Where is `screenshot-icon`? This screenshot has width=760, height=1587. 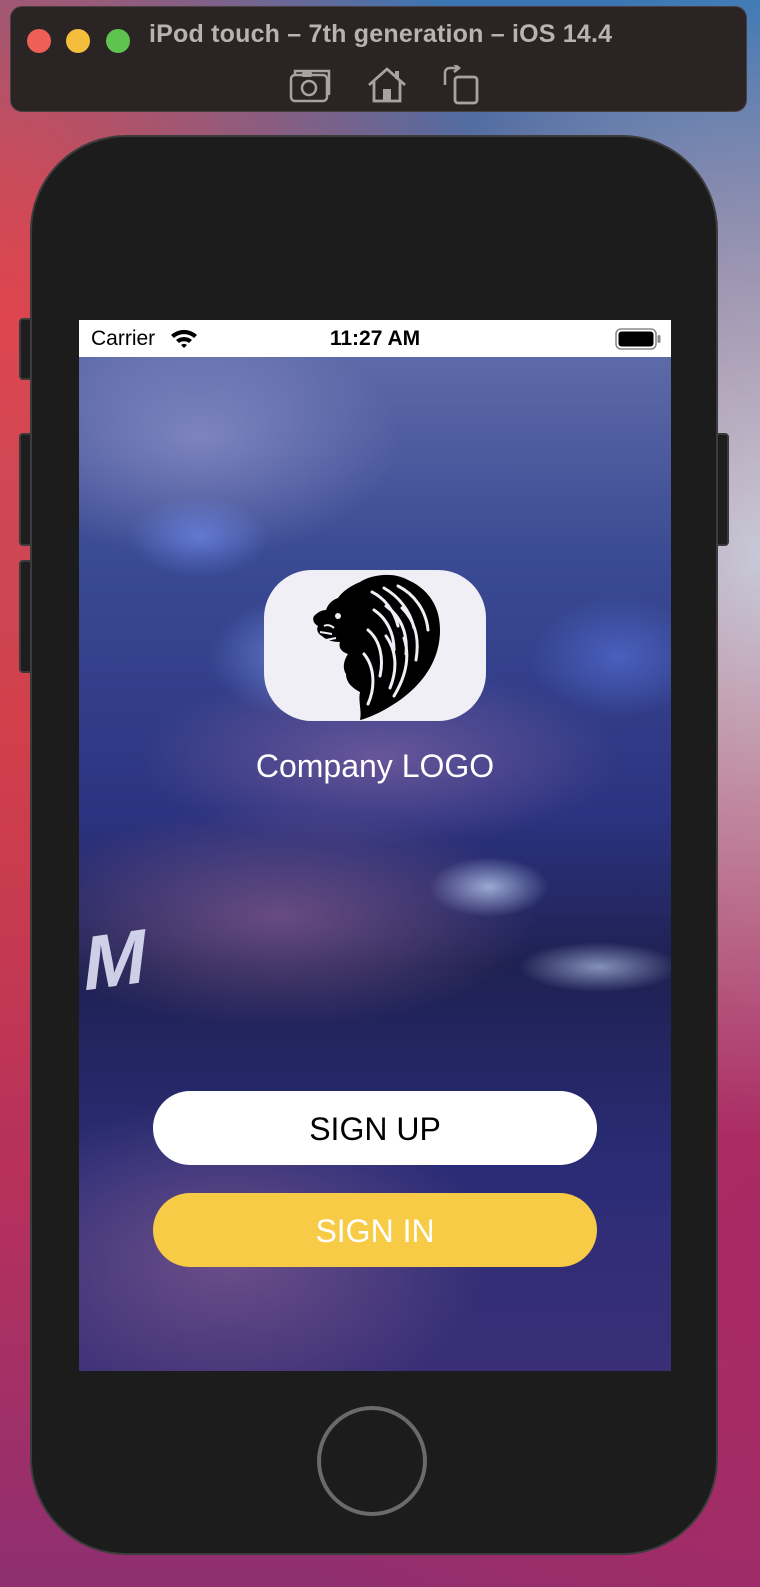
screenshot-icon is located at coordinates (311, 85).